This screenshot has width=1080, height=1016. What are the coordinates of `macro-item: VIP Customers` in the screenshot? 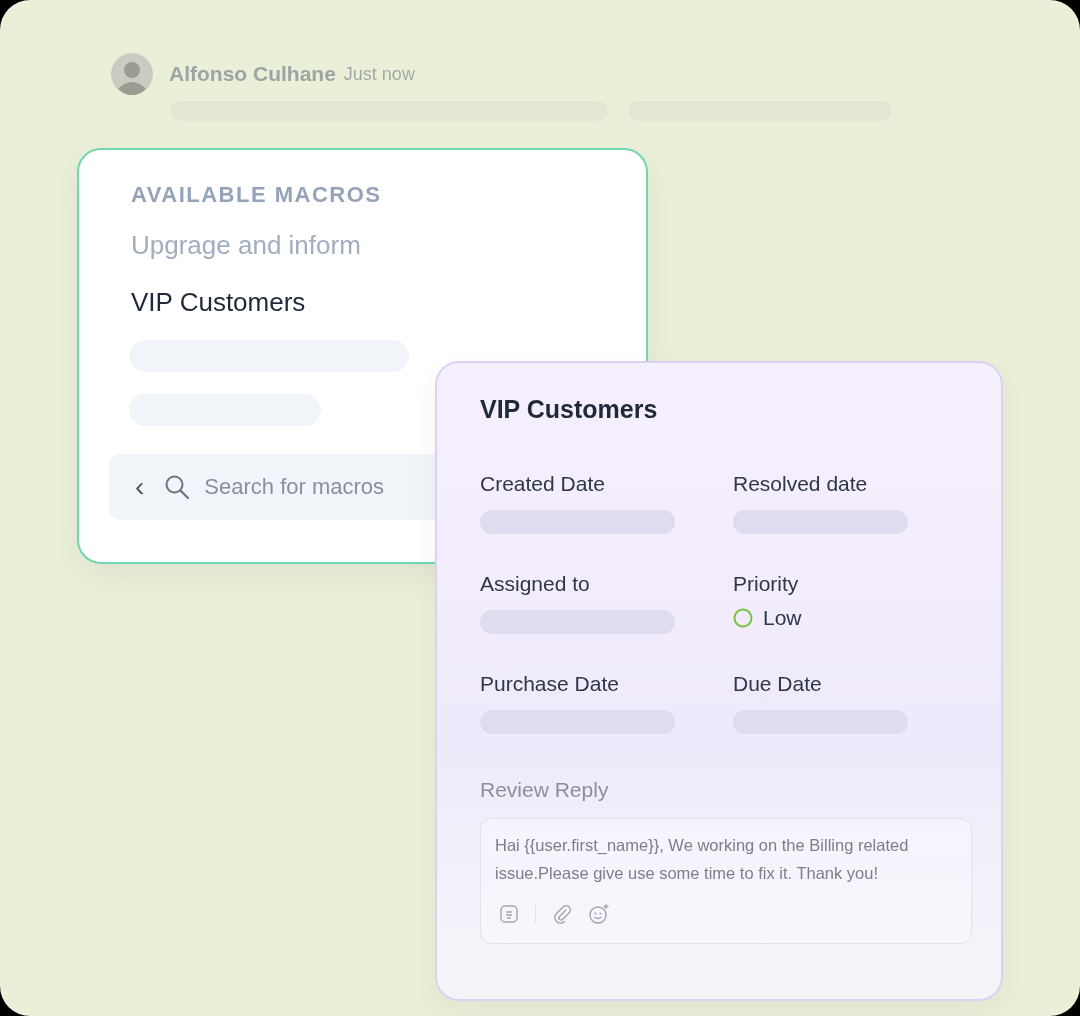 It's located at (373, 302).